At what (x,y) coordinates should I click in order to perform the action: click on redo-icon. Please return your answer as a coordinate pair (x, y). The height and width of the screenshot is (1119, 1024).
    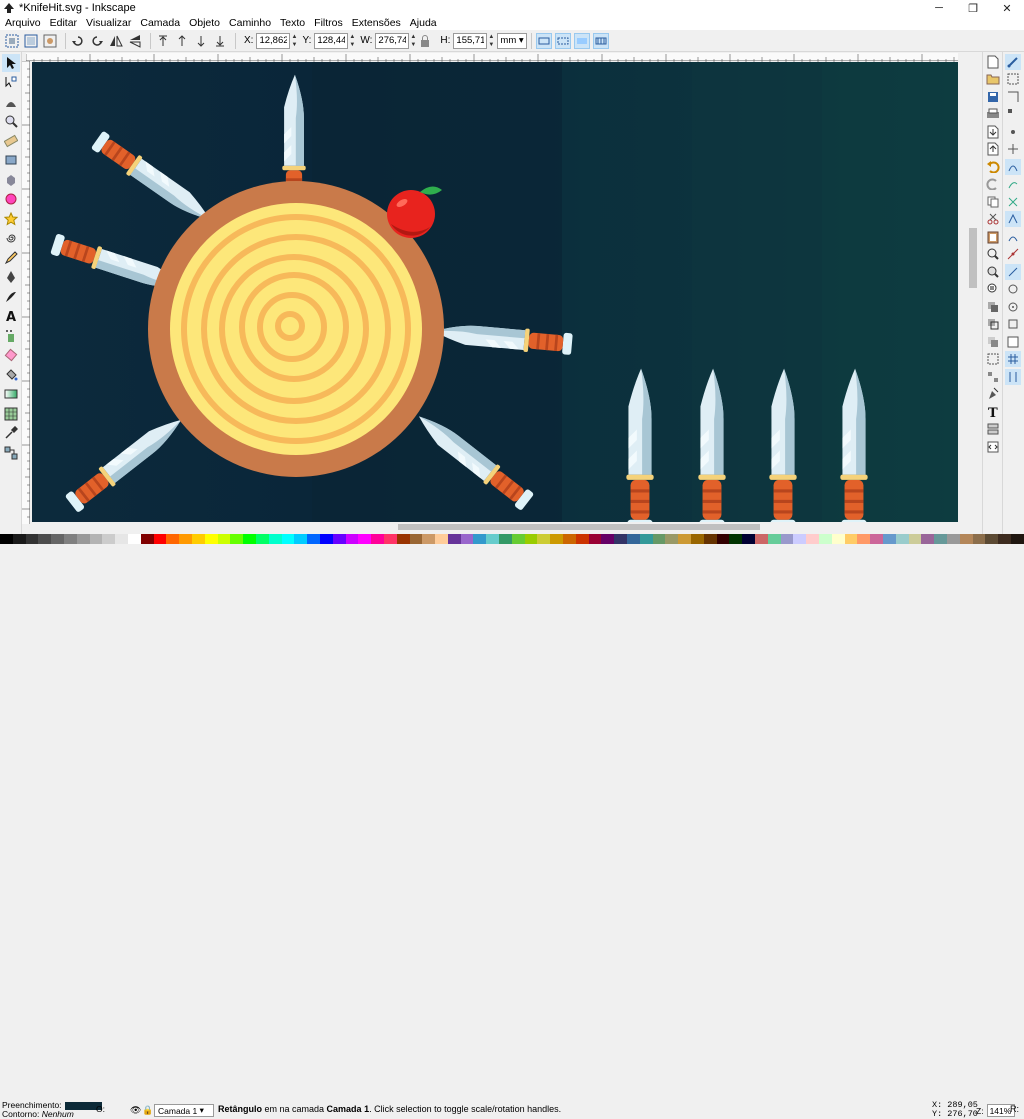
    Looking at the image, I should click on (993, 184).